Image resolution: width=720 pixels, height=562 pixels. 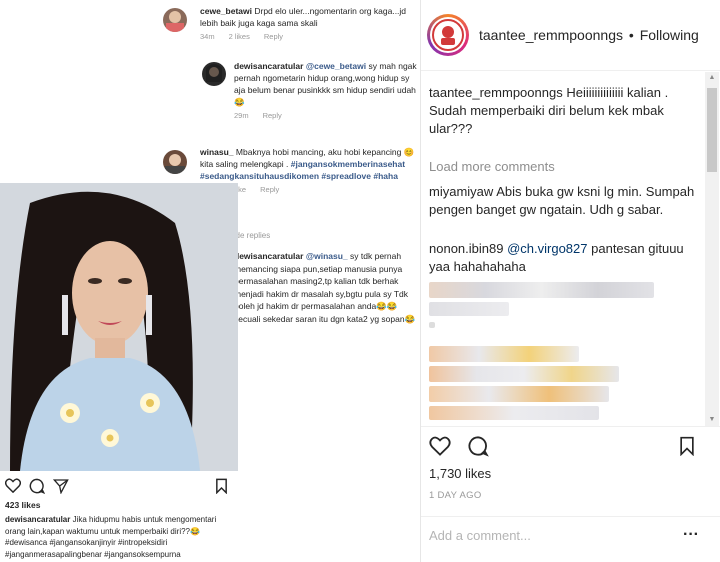 I want to click on post-header: taantee_remmpoonngs • Following, so click(x=589, y=35).